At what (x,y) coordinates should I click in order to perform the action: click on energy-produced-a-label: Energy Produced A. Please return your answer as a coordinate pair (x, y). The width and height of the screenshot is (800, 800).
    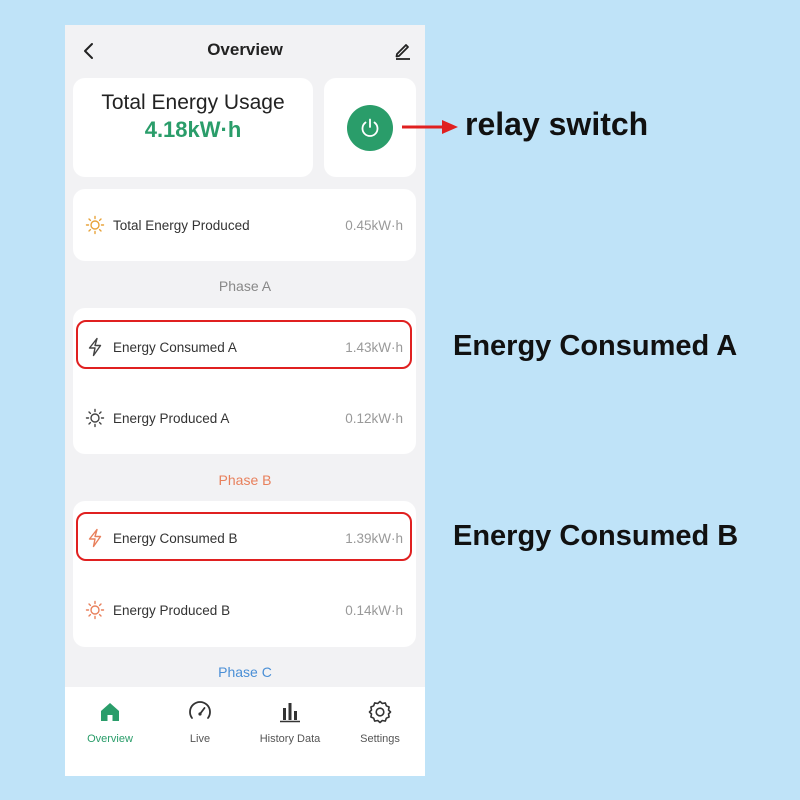
    Looking at the image, I should click on (171, 418).